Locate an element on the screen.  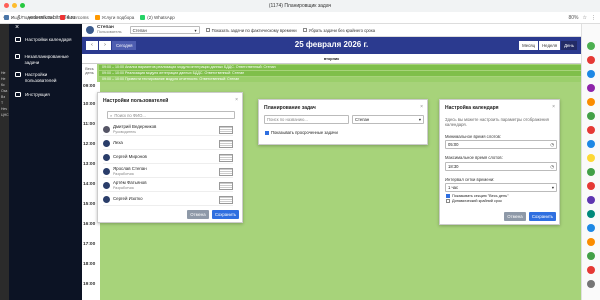
sidebar-item-label: Незапланированные задачи is located at coordinates (46, 59).